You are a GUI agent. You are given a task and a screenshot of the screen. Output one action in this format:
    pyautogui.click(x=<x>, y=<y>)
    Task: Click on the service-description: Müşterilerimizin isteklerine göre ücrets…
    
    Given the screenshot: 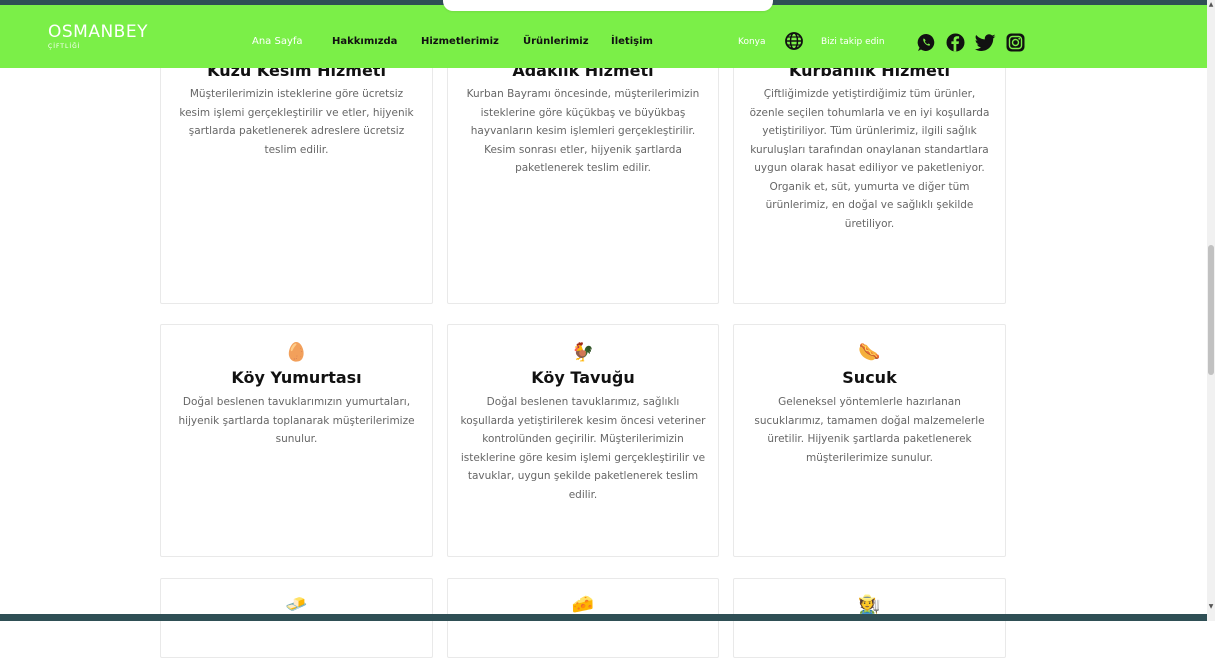 What is the action you would take?
    pyautogui.click(x=296, y=122)
    